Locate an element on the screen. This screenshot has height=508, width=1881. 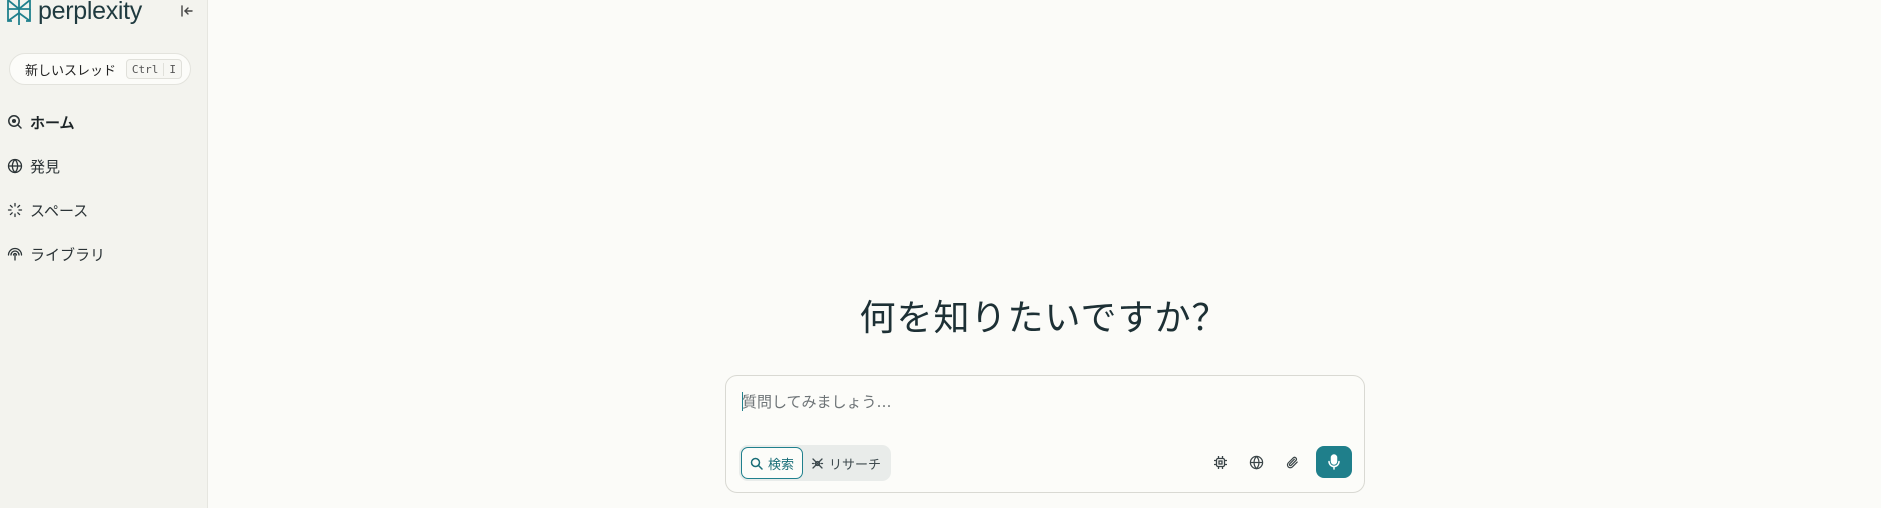
perplexity-logo-icon is located at coordinates (19, 12).